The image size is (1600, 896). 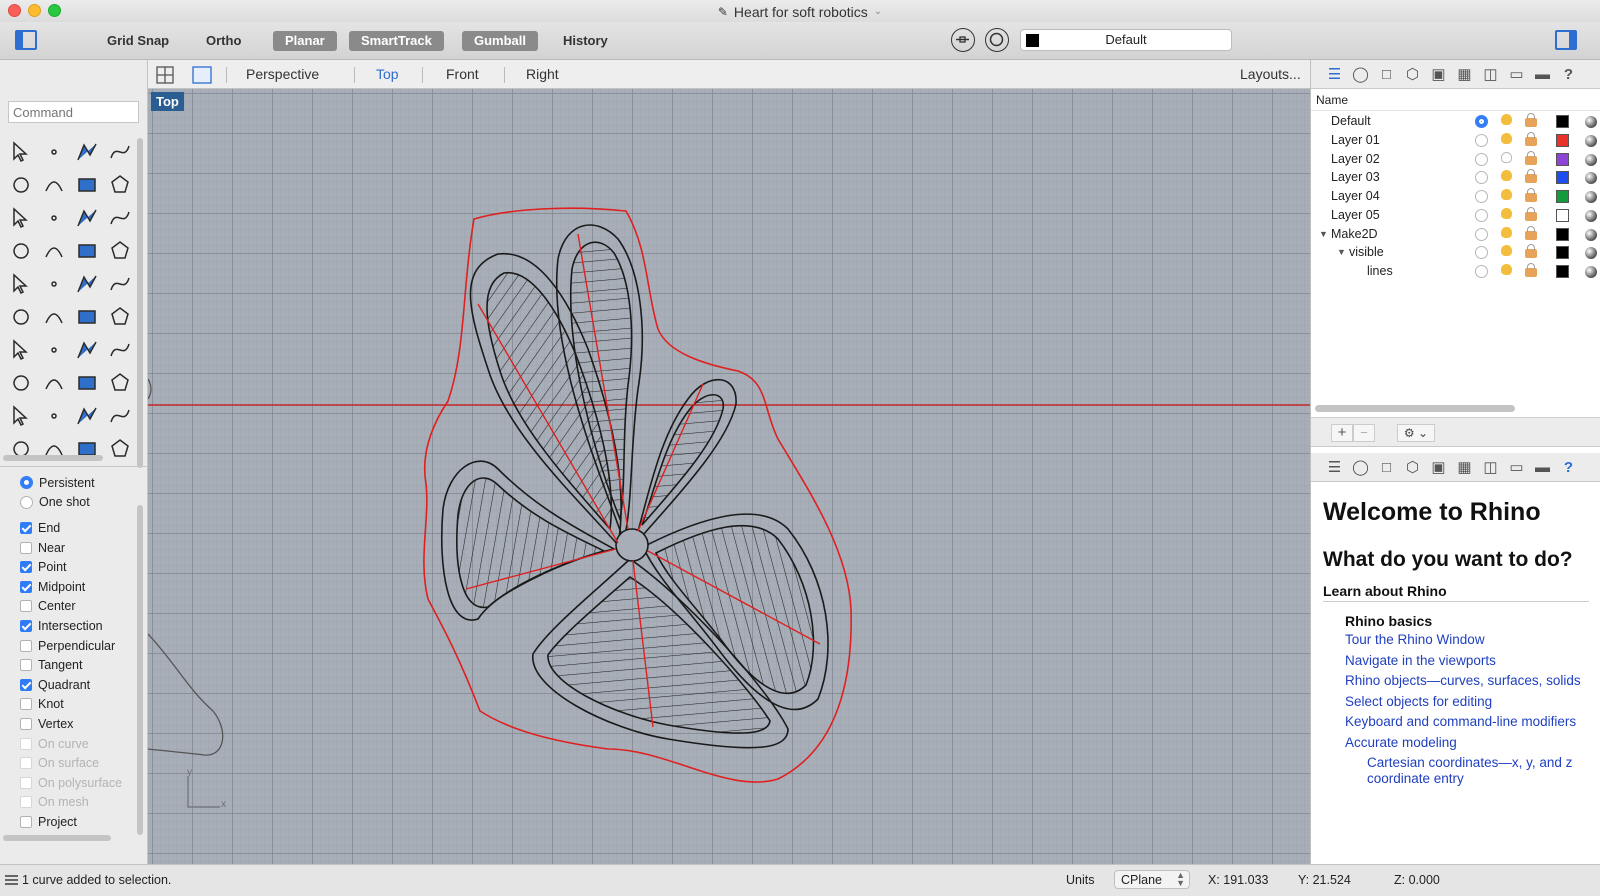 I want to click on split-icon, so click(x=53, y=283).